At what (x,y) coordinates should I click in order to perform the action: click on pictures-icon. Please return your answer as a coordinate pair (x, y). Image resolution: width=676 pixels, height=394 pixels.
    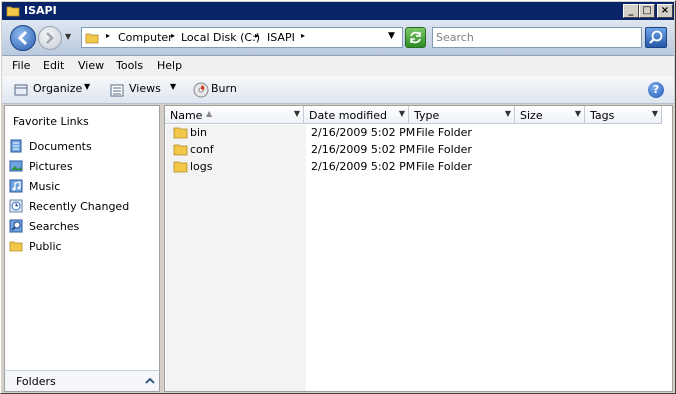
    Looking at the image, I should click on (16, 166).